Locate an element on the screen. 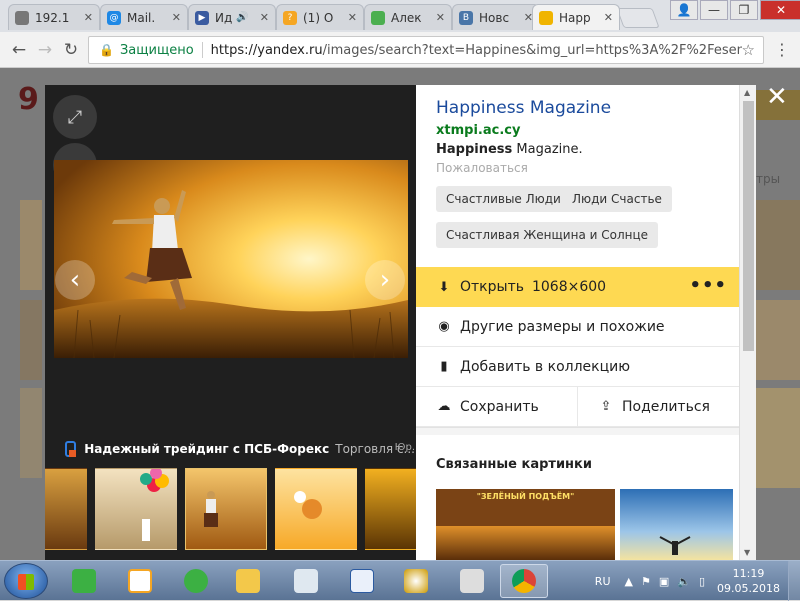 The width and height of the screenshot is (800, 601). secure-label: Защищено is located at coordinates (156, 50).